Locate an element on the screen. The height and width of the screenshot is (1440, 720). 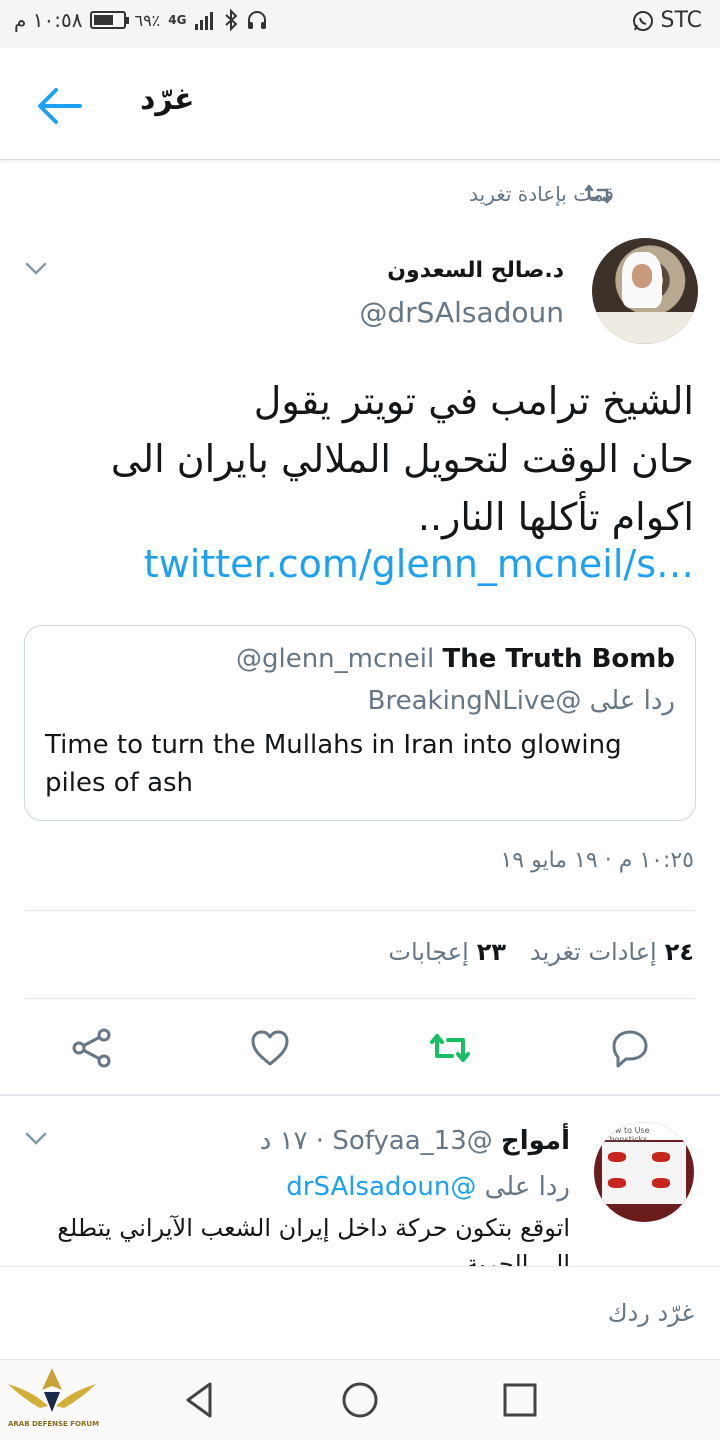
reply-compose-bar: غرّد ردك is located at coordinates (360, 1313).